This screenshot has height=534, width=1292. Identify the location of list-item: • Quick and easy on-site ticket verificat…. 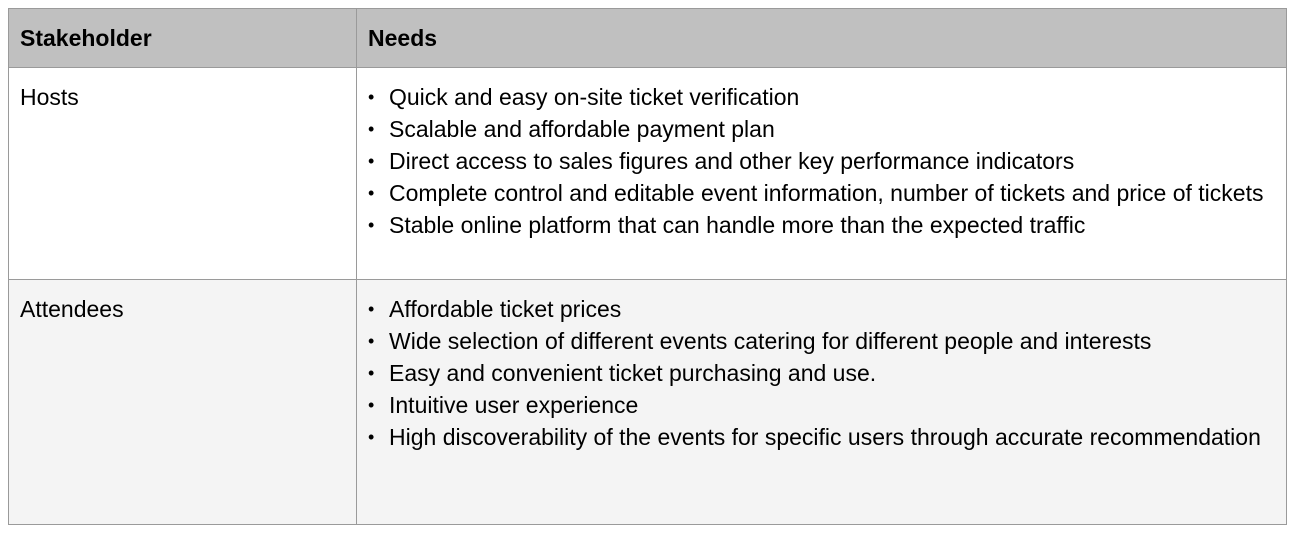
(823, 97).